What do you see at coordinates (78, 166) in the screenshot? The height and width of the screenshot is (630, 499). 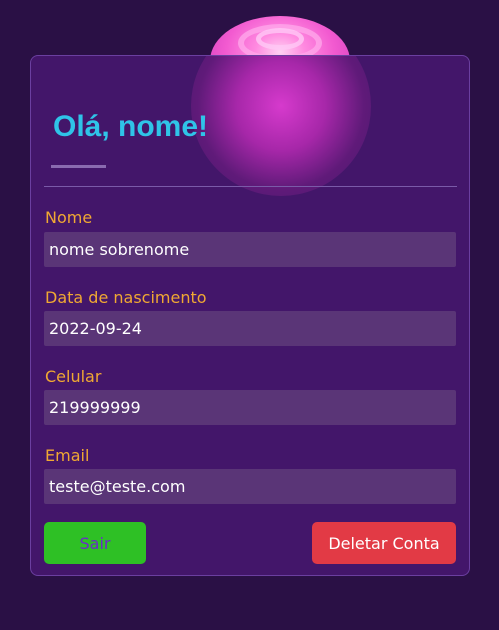 I see `title-underline` at bounding box center [78, 166].